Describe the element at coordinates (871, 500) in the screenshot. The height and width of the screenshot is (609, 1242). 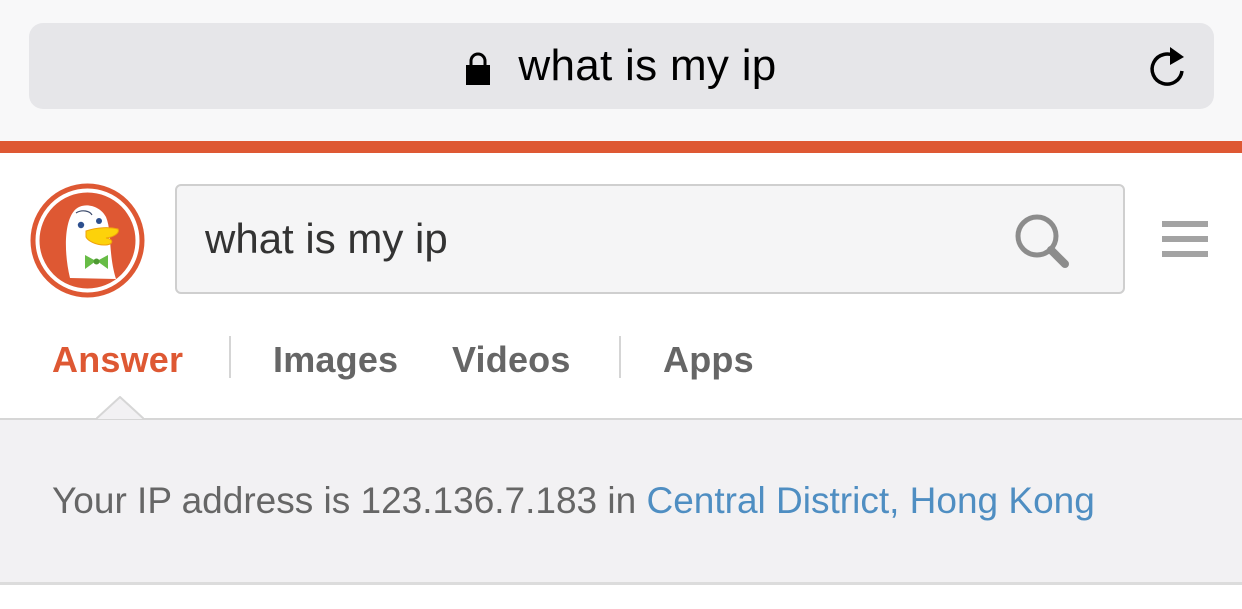
I see `location-link: Central District, Hong Kong` at that location.